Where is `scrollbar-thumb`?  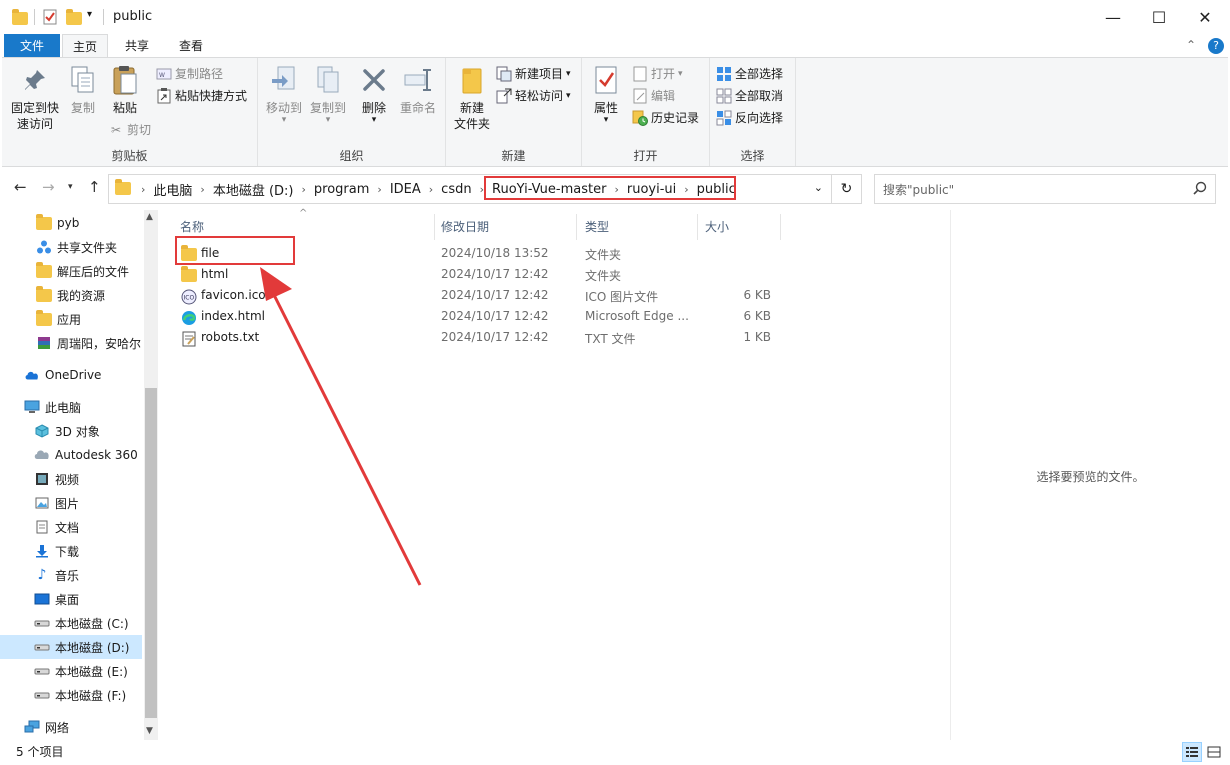
scrollbar-thumb is located at coordinates (151, 553).